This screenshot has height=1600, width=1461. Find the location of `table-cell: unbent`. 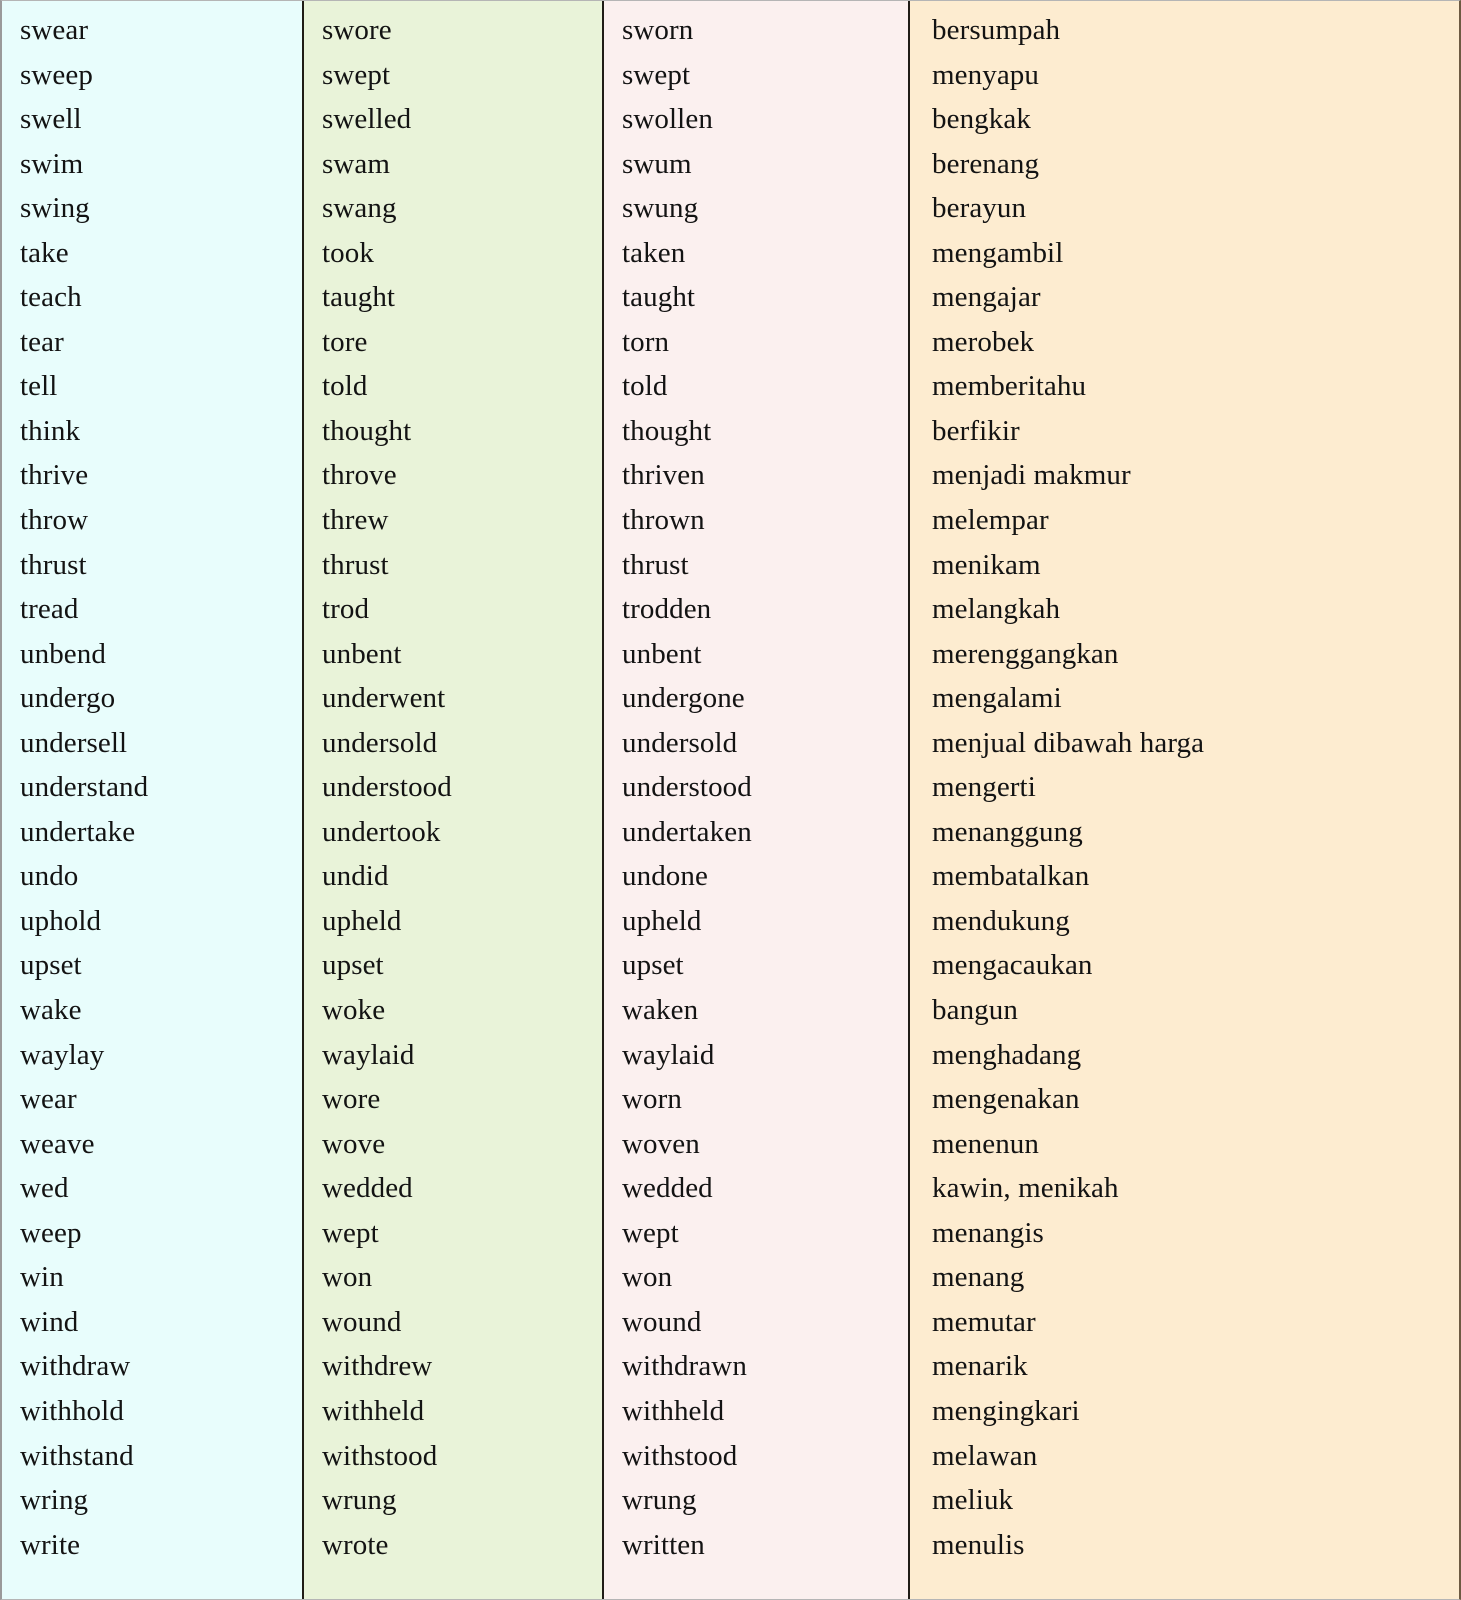

table-cell: unbent is located at coordinates (662, 653).